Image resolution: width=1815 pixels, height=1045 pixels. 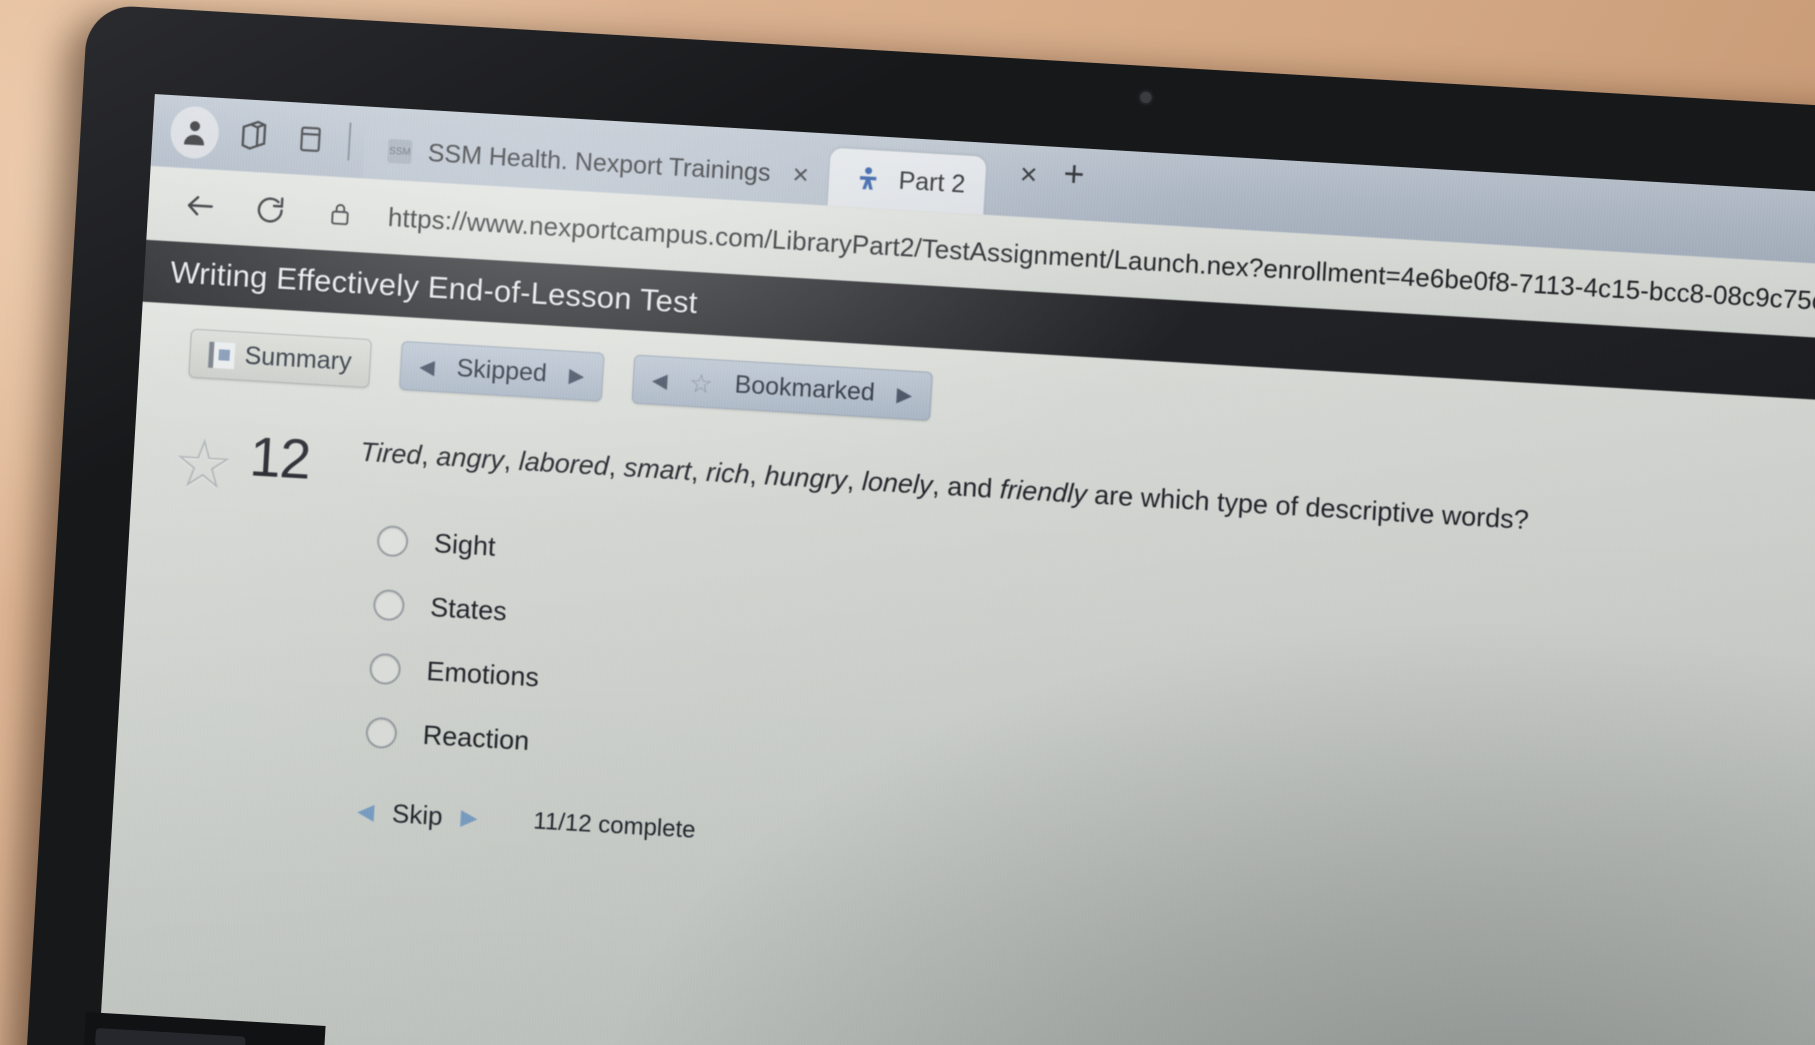 What do you see at coordinates (270, 210) in the screenshot?
I see `refresh-icon` at bounding box center [270, 210].